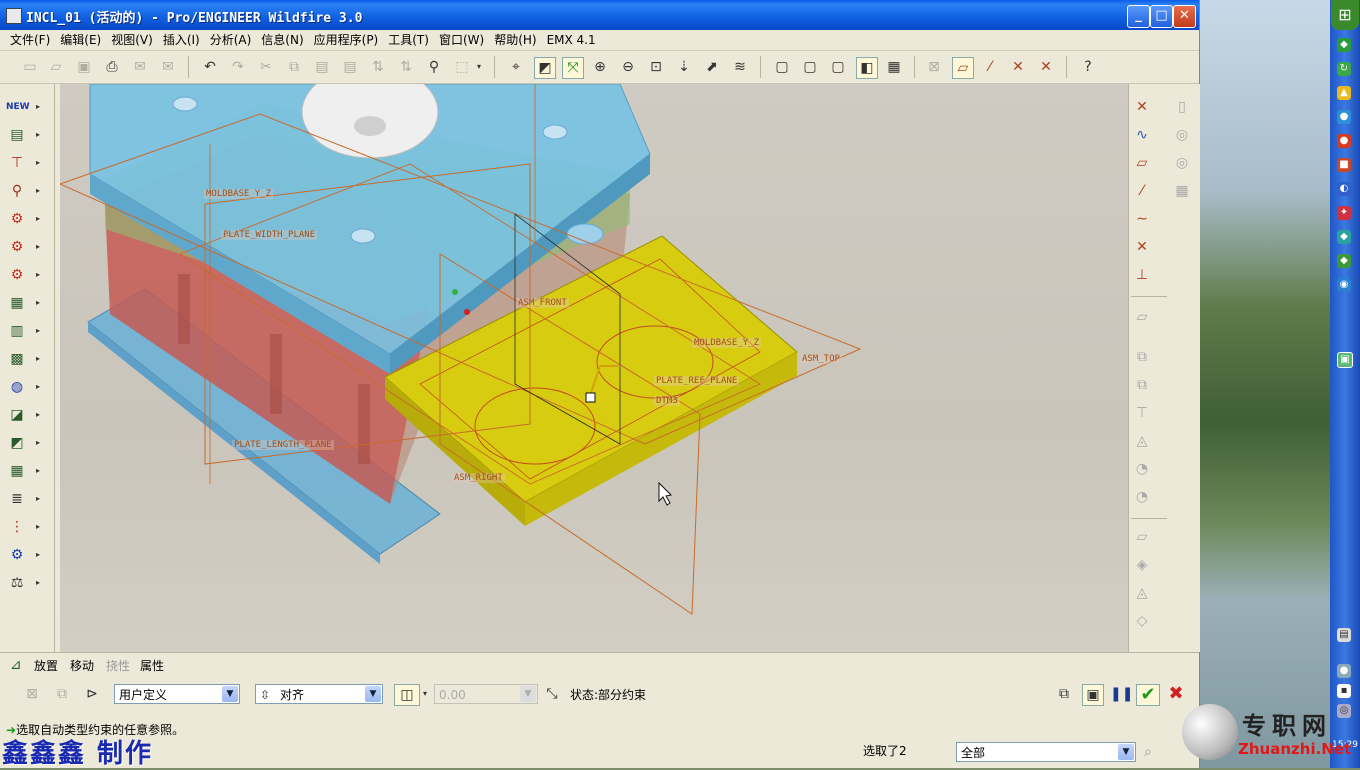 This screenshot has width=1360, height=770. I want to click on menu-insert: 插入(I), so click(181, 40).